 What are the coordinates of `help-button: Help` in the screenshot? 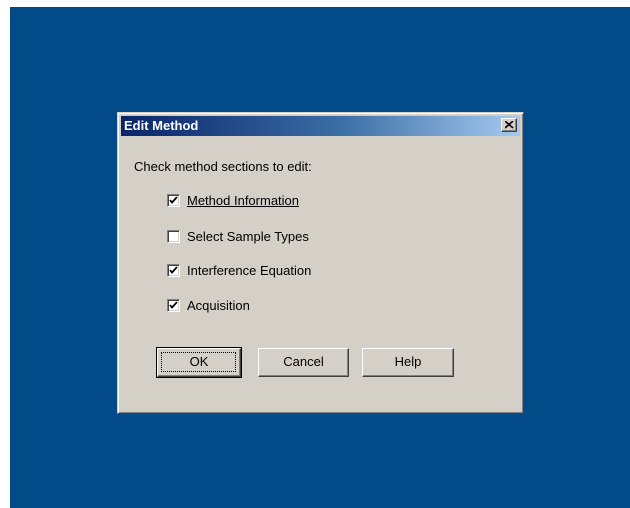 It's located at (408, 362).